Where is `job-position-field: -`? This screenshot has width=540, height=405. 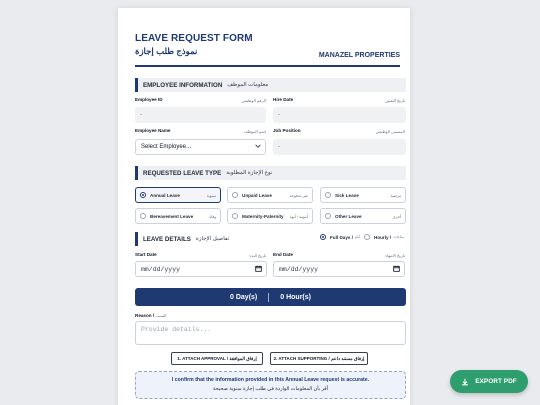
job-position-field: - is located at coordinates (339, 147).